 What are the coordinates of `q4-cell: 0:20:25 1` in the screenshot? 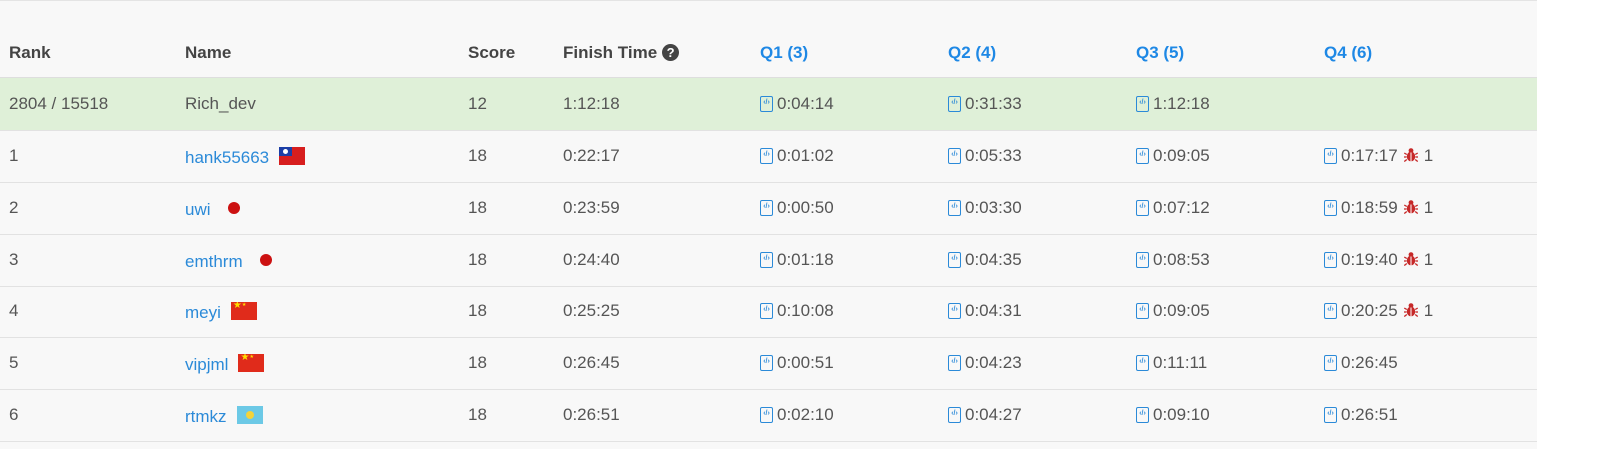 It's located at (1378, 311).